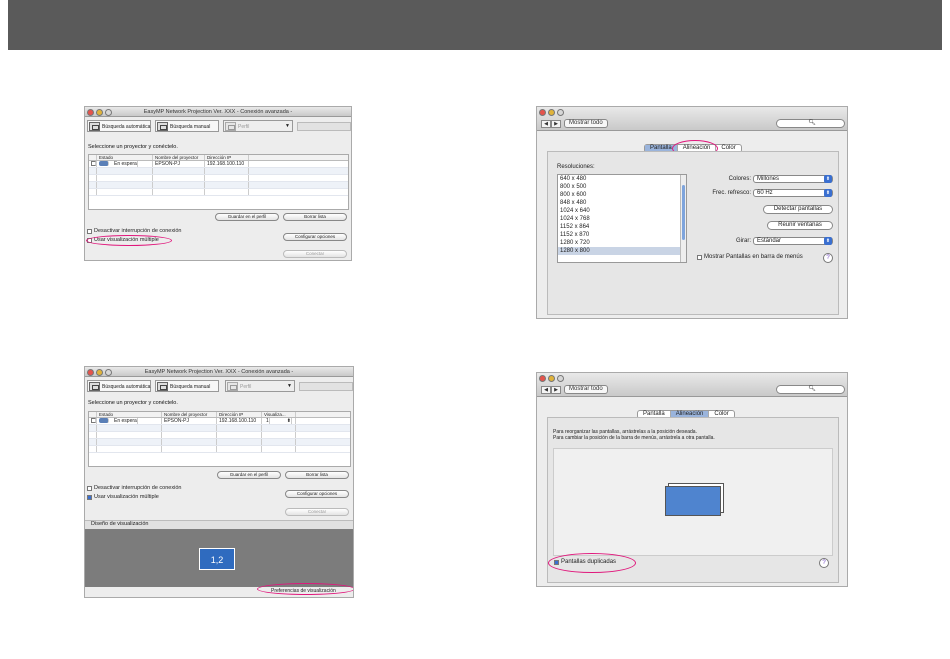  Describe the element at coordinates (753, 257) in the screenshot. I see `menubar-label: Mostrar Pantallas en barra de menús` at that location.